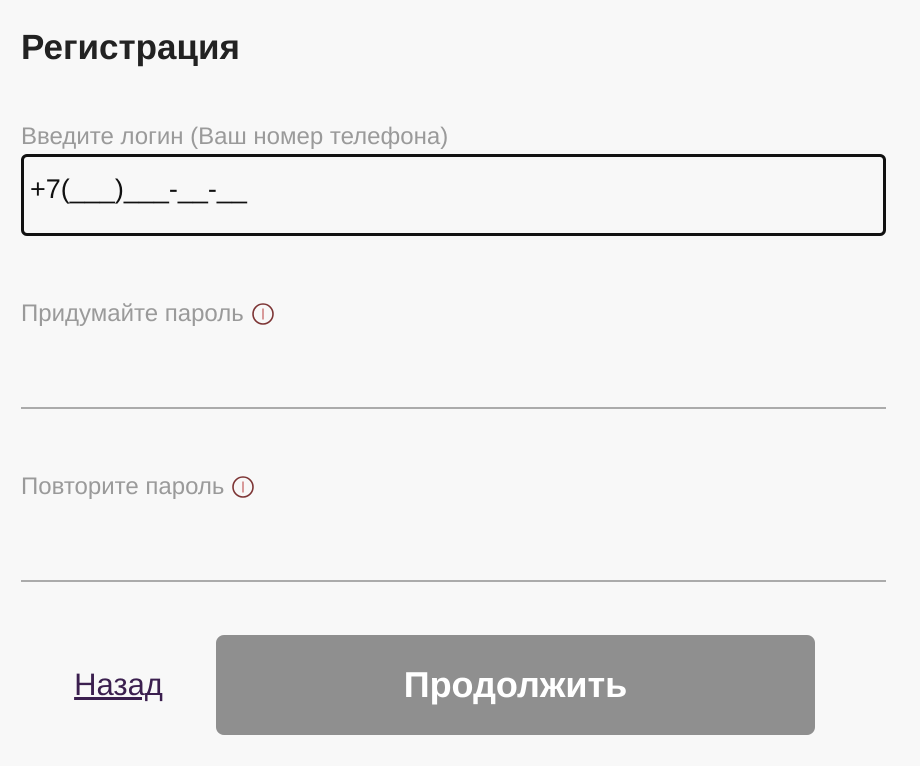  I want to click on field-label: Придумайте пароль, so click(132, 314).